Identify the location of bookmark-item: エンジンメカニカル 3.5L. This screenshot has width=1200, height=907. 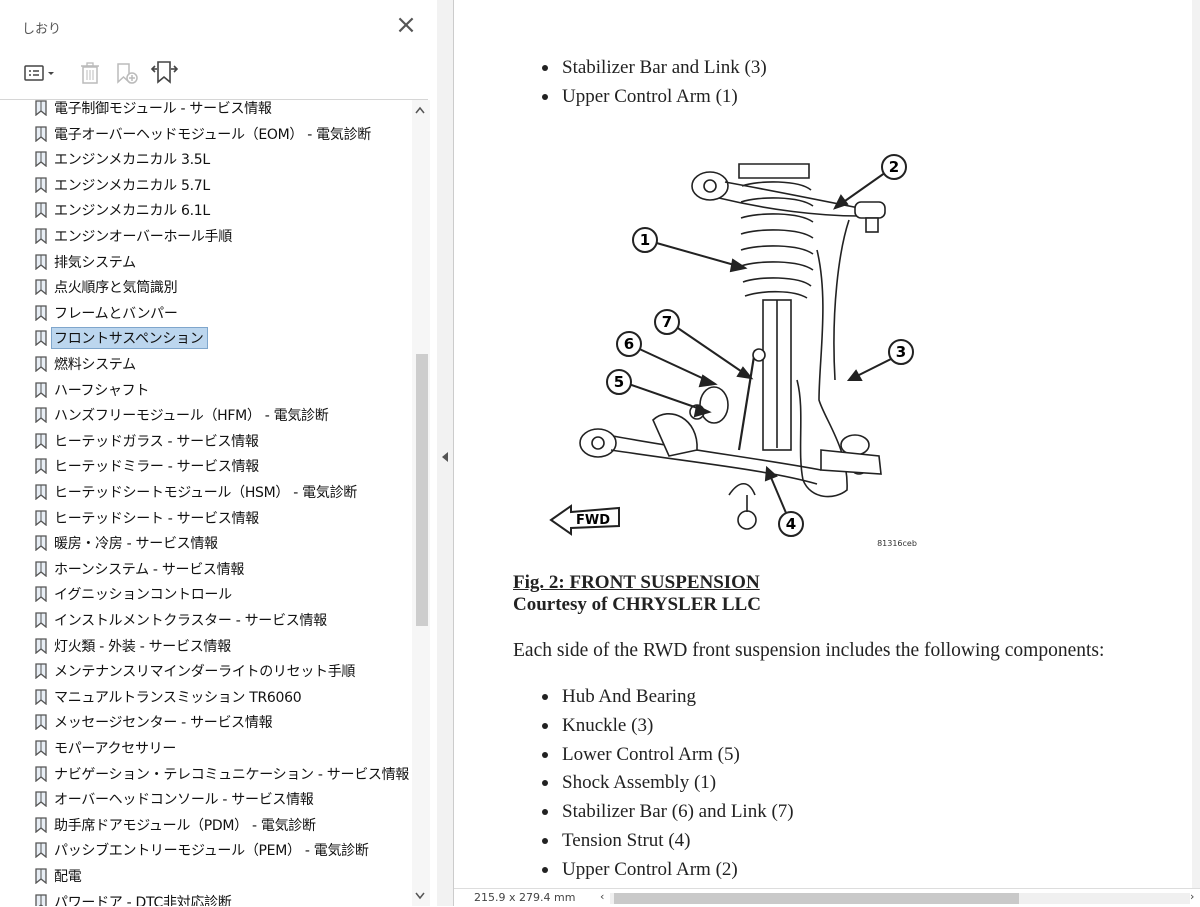
(122, 159).